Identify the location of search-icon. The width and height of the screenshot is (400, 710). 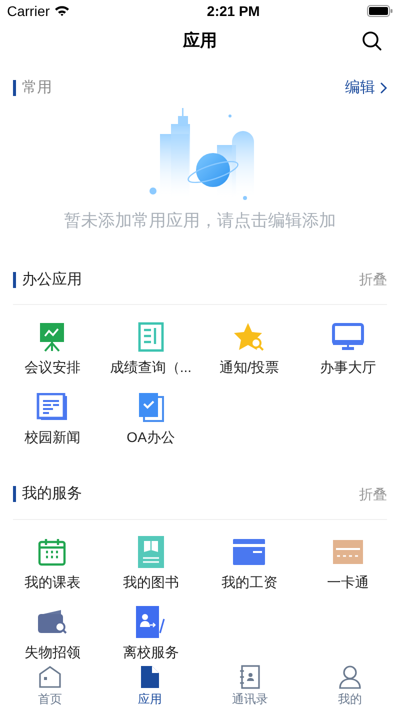
(372, 41).